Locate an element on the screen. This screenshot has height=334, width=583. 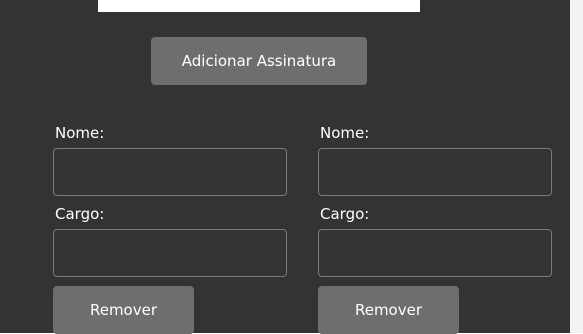
signature-1-name-input is located at coordinates (170, 172).